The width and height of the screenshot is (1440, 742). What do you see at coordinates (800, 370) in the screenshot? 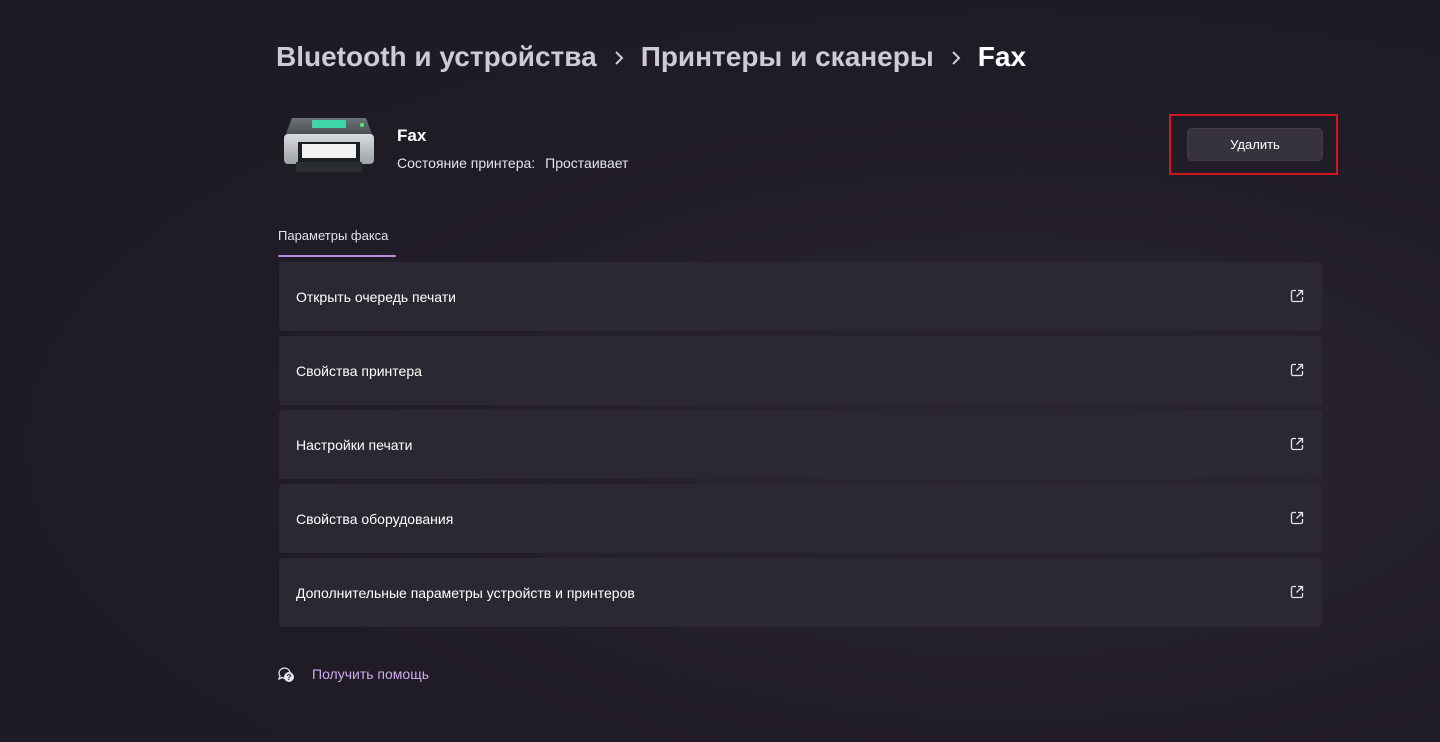
I see `setting-printer-properties: Свойства принтера` at bounding box center [800, 370].